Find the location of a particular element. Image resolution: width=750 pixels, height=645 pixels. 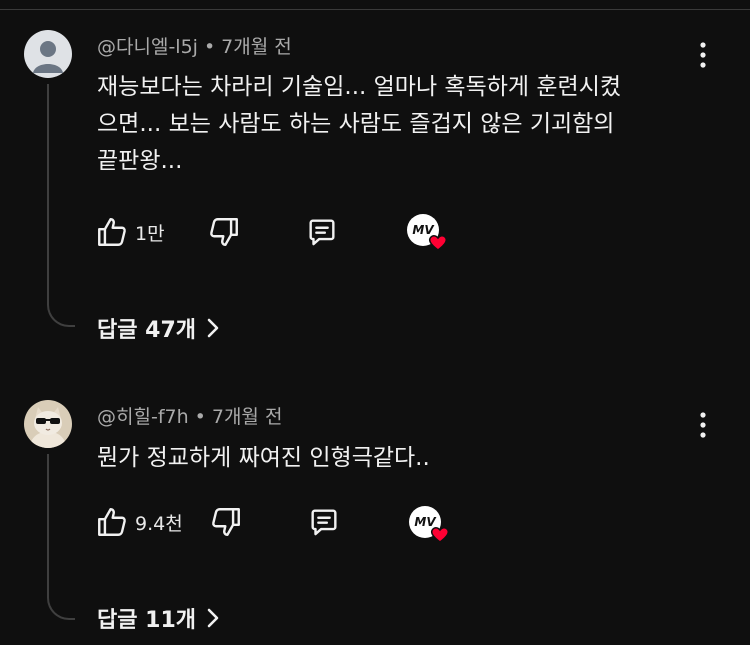

comment-meta: @히힐-f7h • 7개월 전 is located at coordinates (189, 415).